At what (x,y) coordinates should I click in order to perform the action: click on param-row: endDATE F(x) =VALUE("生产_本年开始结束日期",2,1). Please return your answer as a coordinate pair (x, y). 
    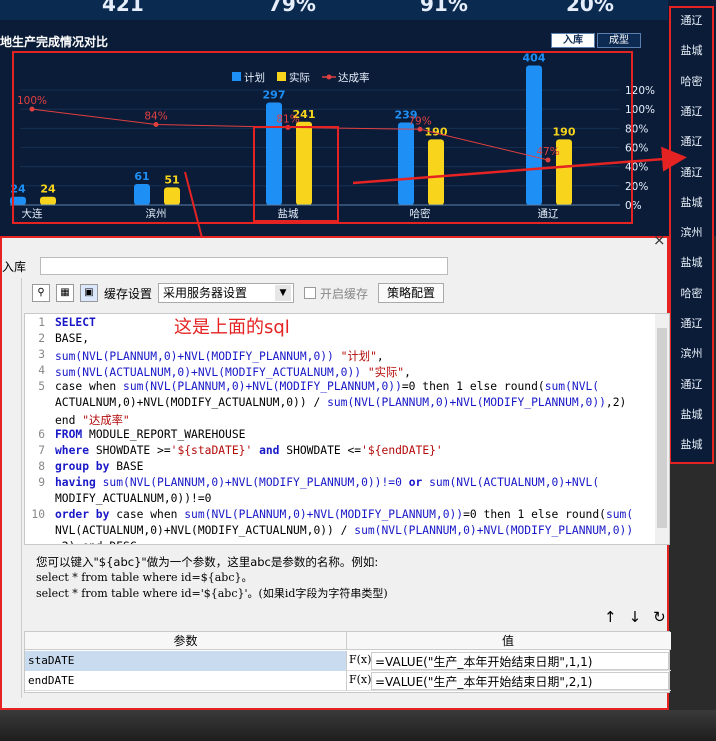
    Looking at the image, I should click on (348, 681).